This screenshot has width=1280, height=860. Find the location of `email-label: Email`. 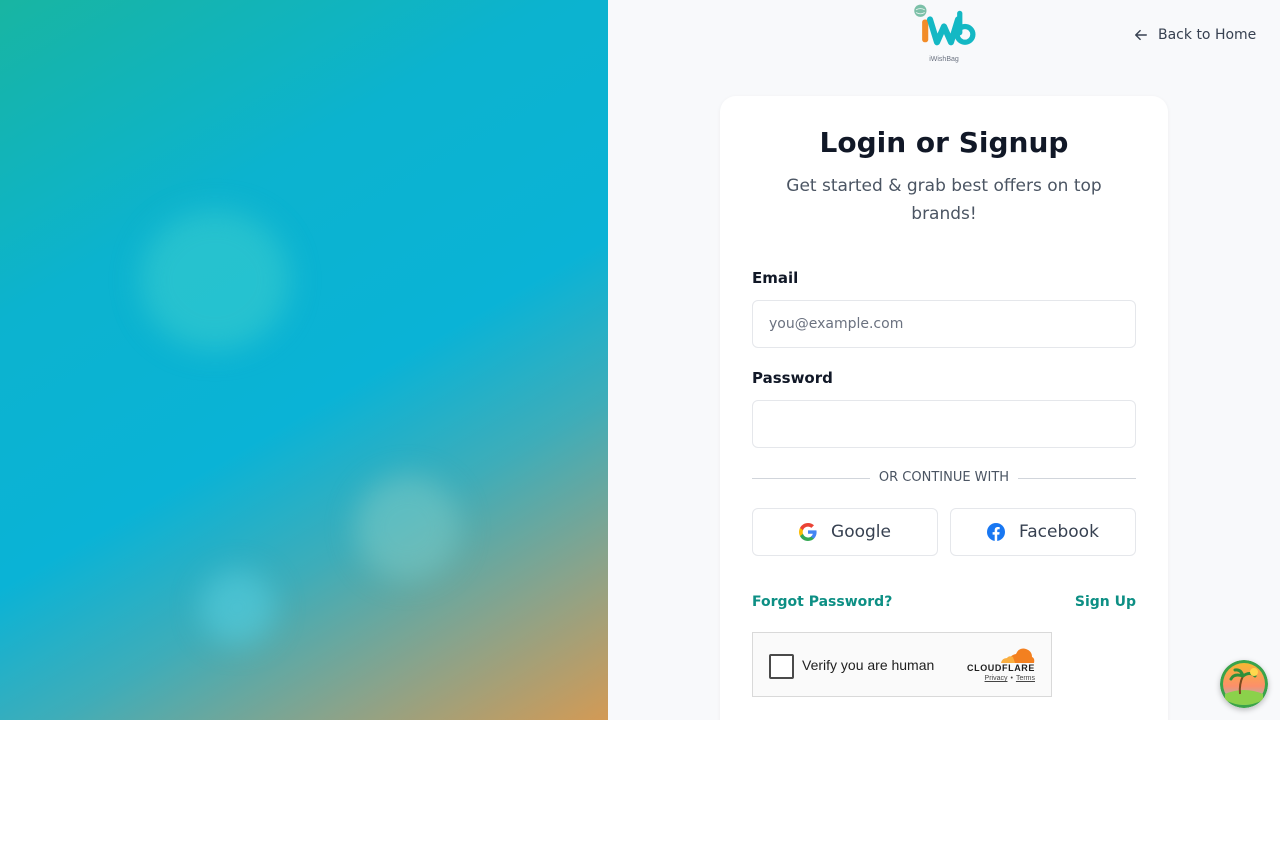

email-label: Email is located at coordinates (775, 278).